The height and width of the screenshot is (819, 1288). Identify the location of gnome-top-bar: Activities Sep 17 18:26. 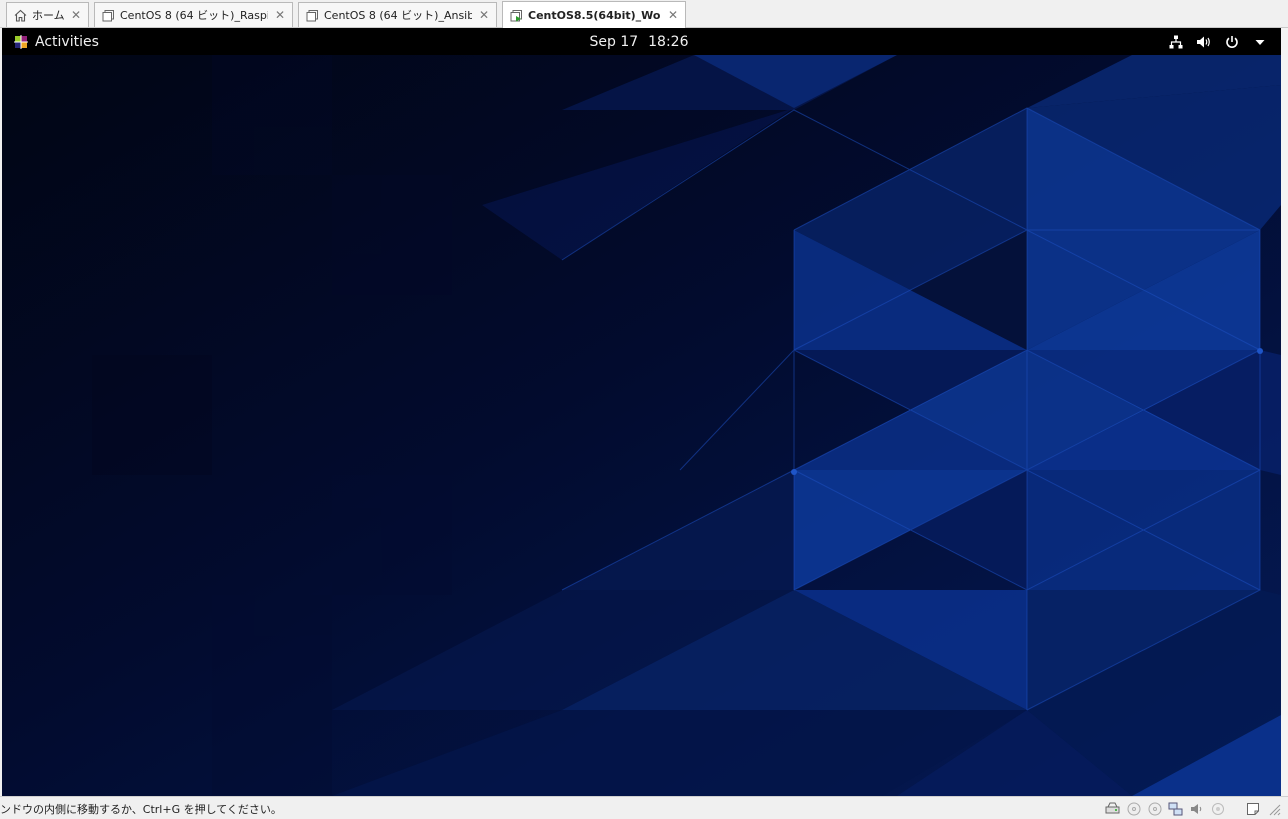
(641, 41).